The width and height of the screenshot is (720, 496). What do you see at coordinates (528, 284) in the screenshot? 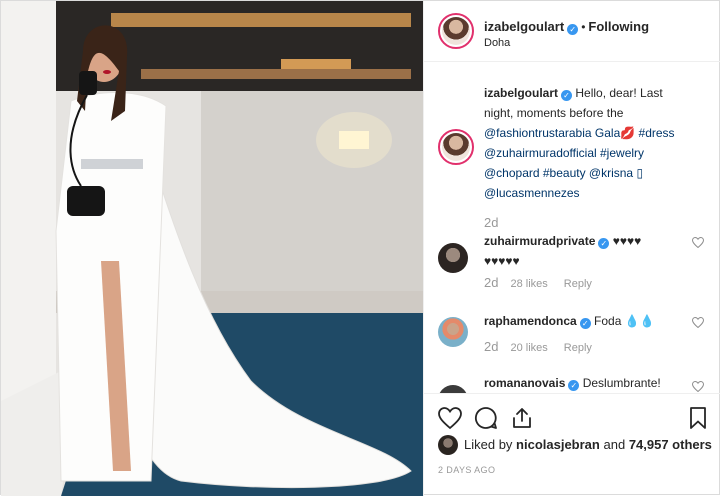
I see `comment-likes: 28 likes` at bounding box center [528, 284].